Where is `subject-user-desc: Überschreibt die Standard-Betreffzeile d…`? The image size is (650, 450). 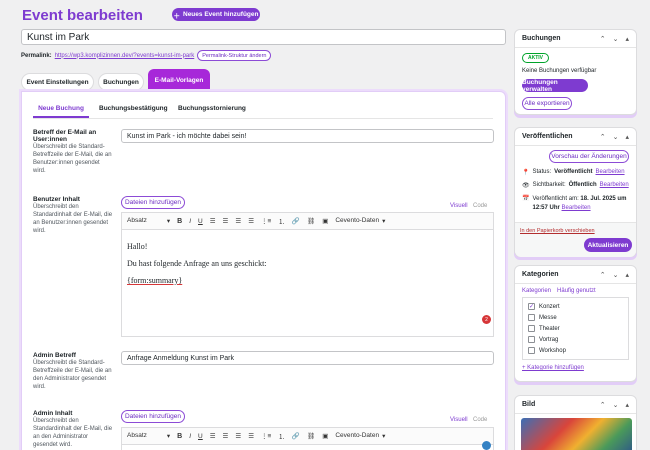
subject-user-desc: Überschreibt die Standard-Betreffzeile d… is located at coordinates (72, 159).